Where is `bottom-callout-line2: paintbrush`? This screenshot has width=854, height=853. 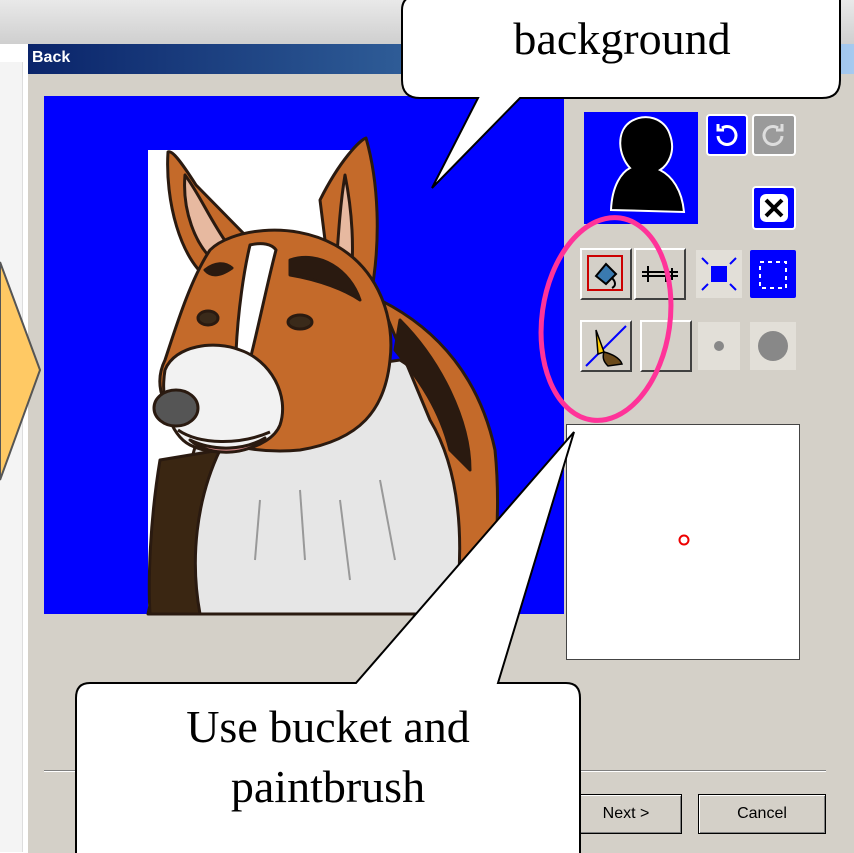
bottom-callout-line2: paintbrush is located at coordinates (328, 786).